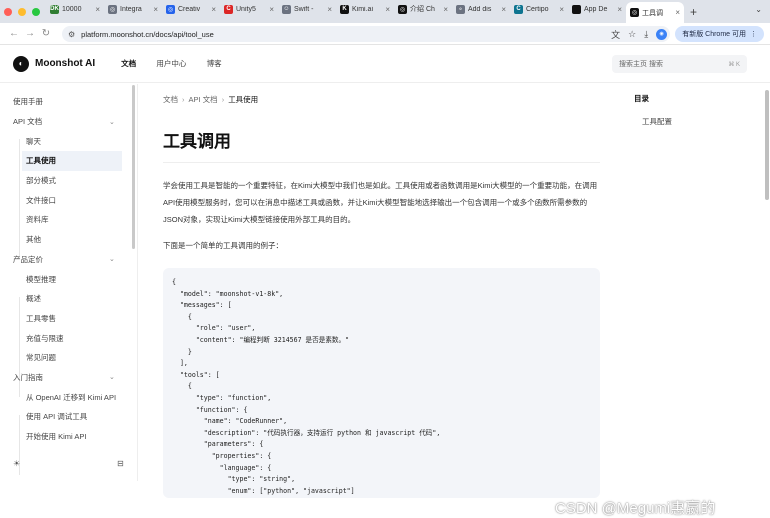 This screenshot has height=518, width=770. I want to click on browser-tab: ⚬ Add dis ×, so click(481, 9).